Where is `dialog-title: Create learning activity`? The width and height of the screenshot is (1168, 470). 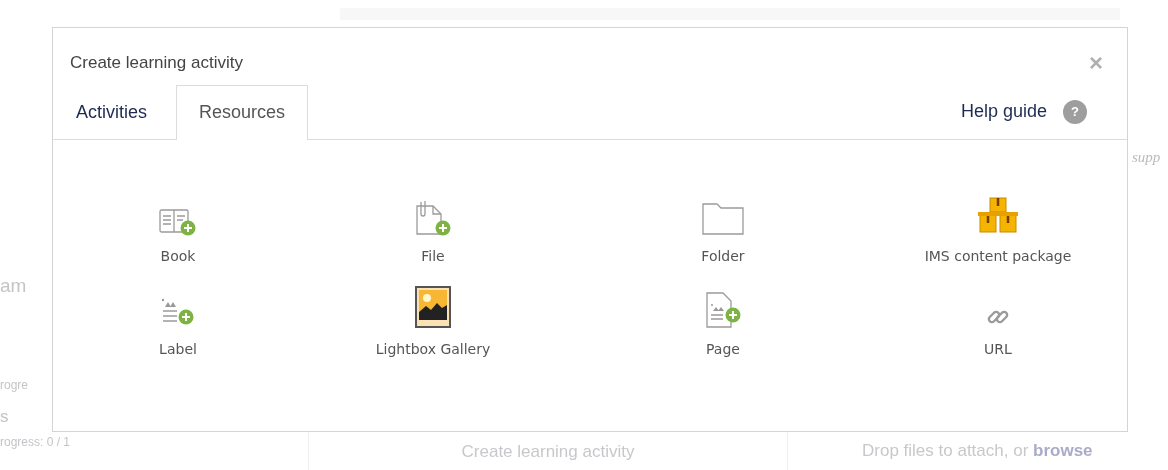 dialog-title: Create learning activity is located at coordinates (156, 63).